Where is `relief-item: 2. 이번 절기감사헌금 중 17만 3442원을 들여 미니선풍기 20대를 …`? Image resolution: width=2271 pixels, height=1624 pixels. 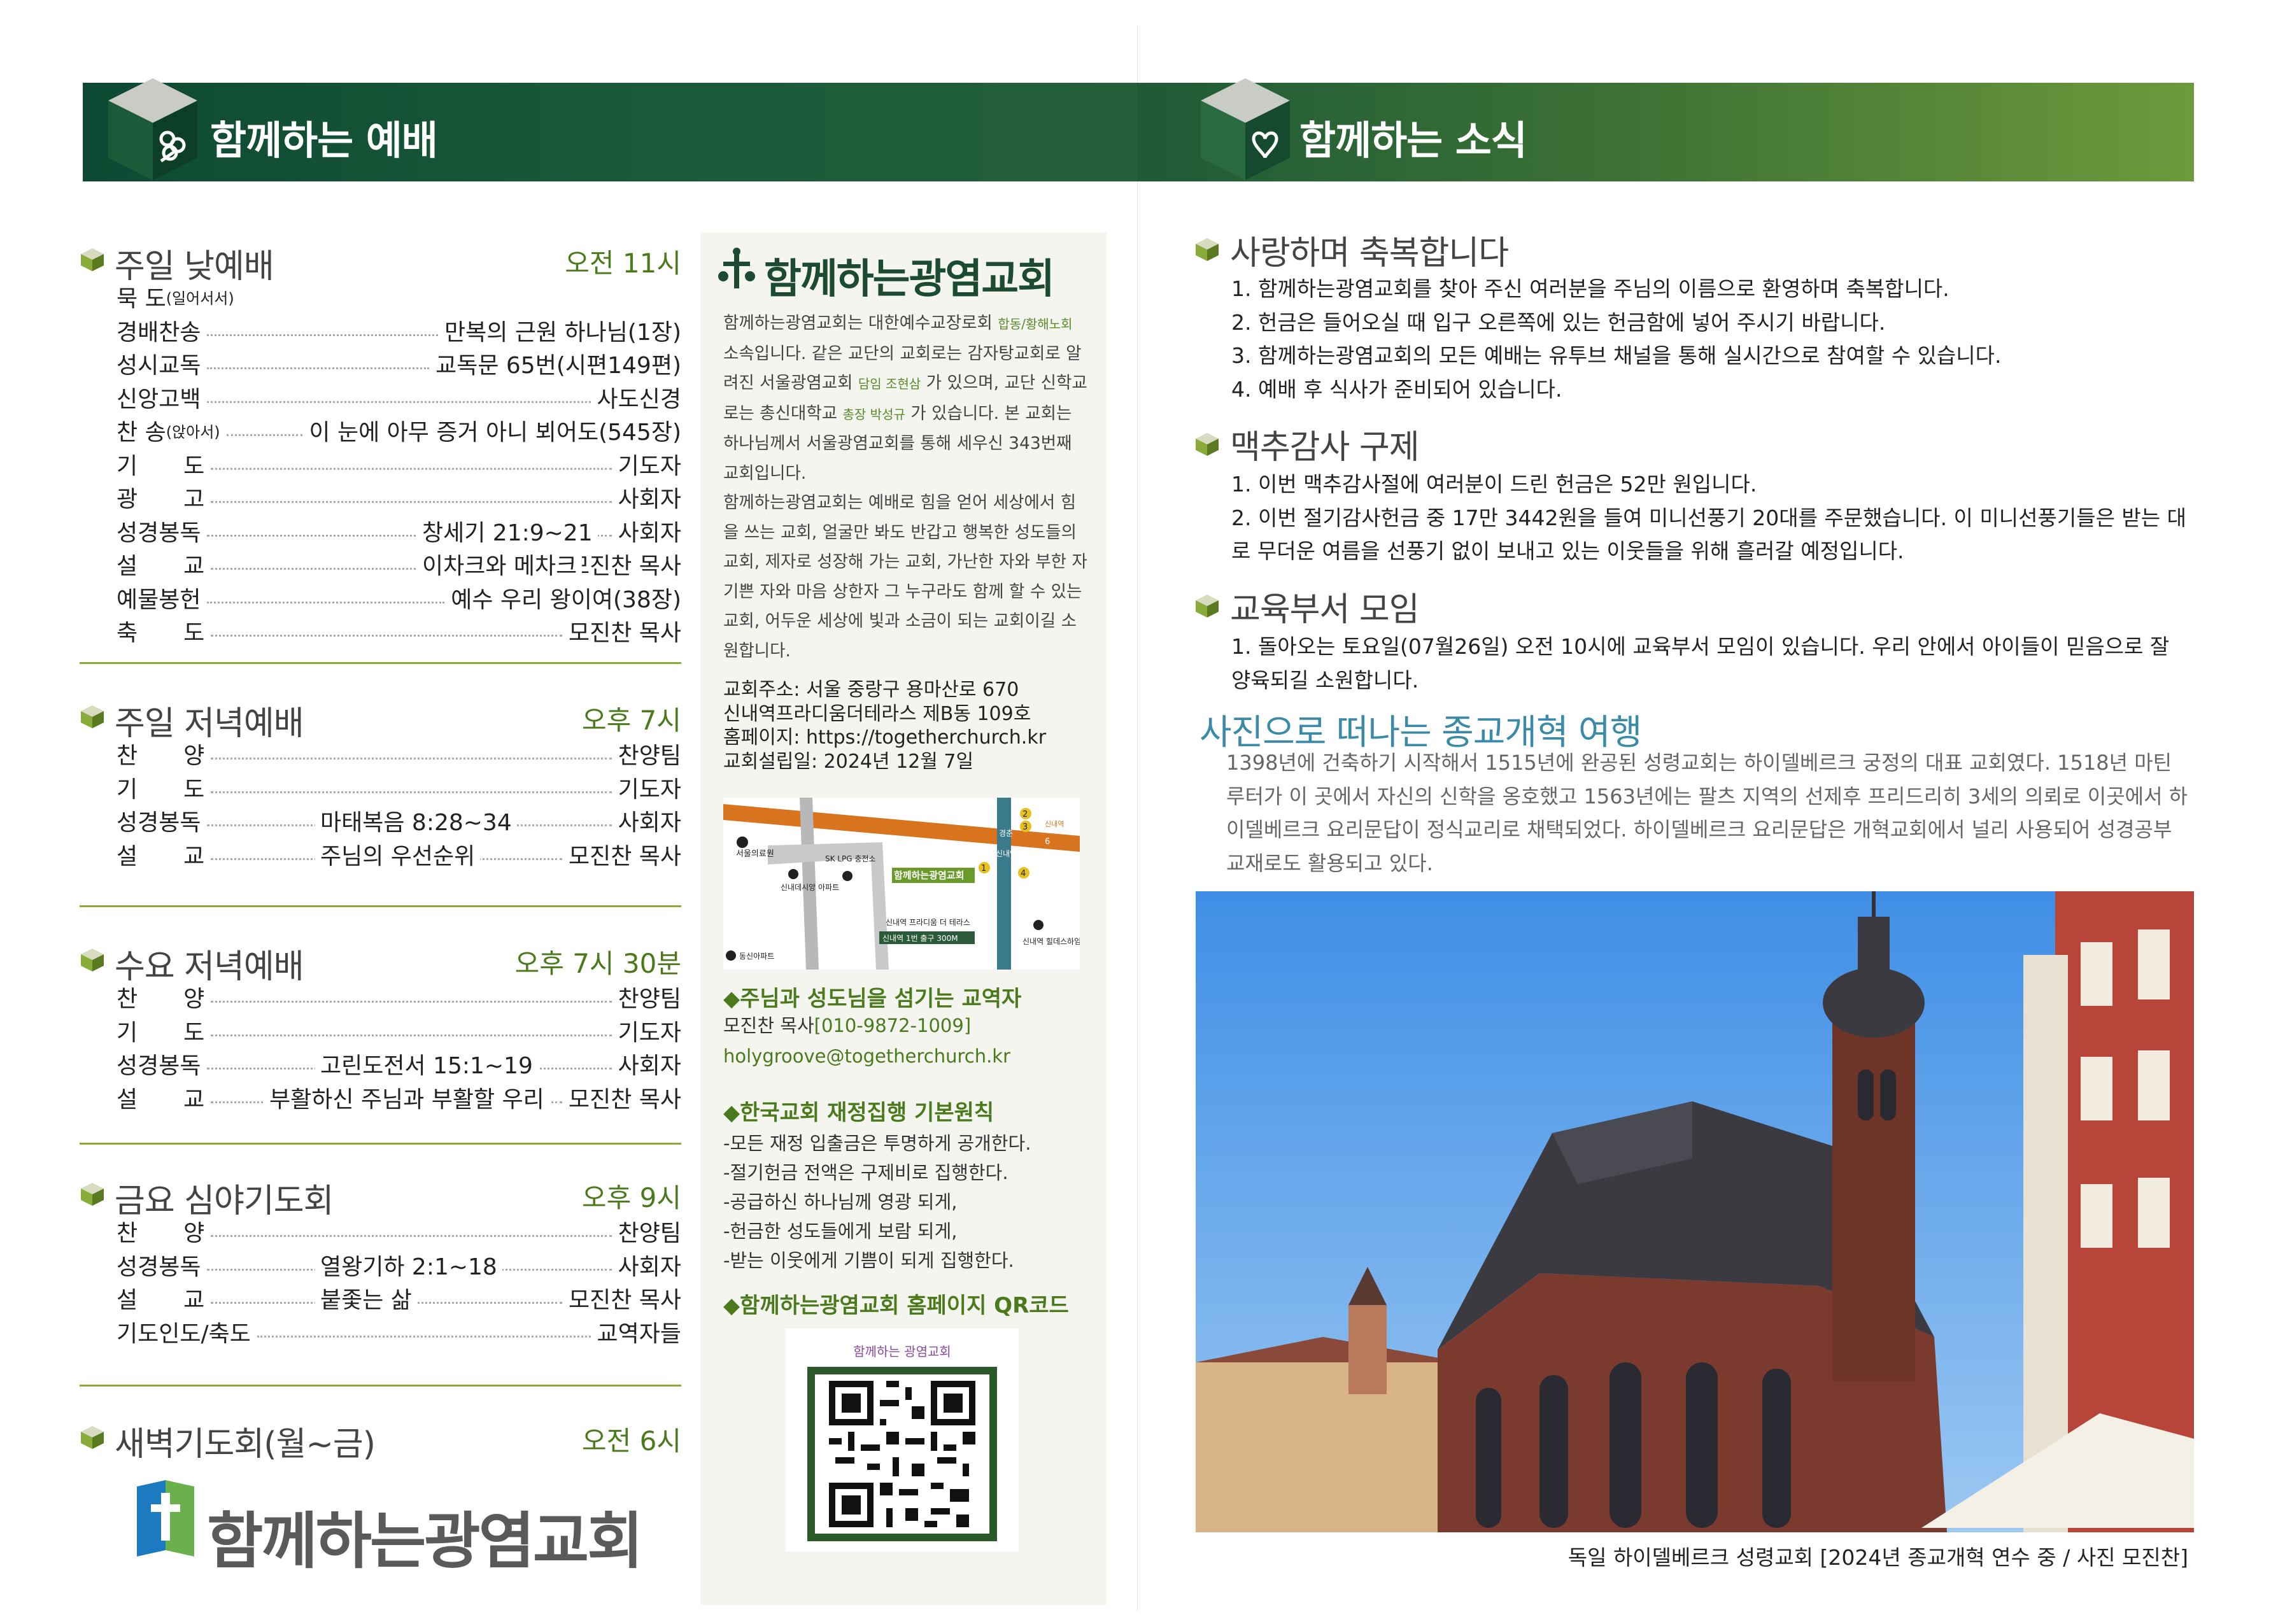
relief-item: 2. 이번 절기감사헌금 중 17만 3442원을 들여 미니선풍기 20대를 … is located at coordinates (1708, 534).